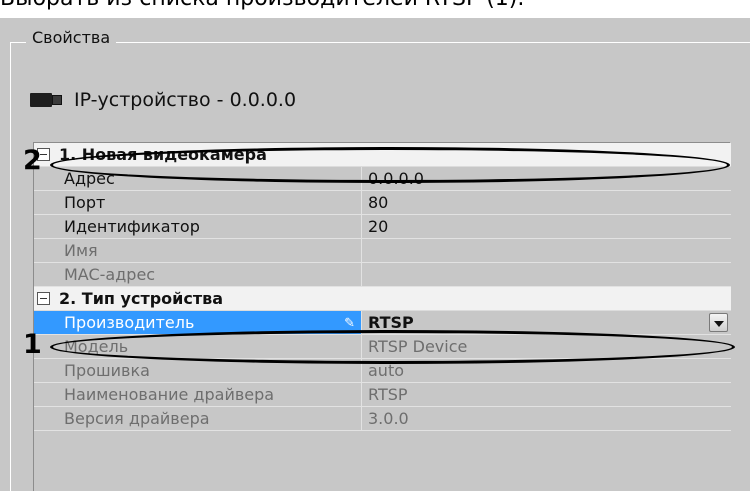 The image size is (750, 491). I want to click on property-name: Порт, so click(198, 202).